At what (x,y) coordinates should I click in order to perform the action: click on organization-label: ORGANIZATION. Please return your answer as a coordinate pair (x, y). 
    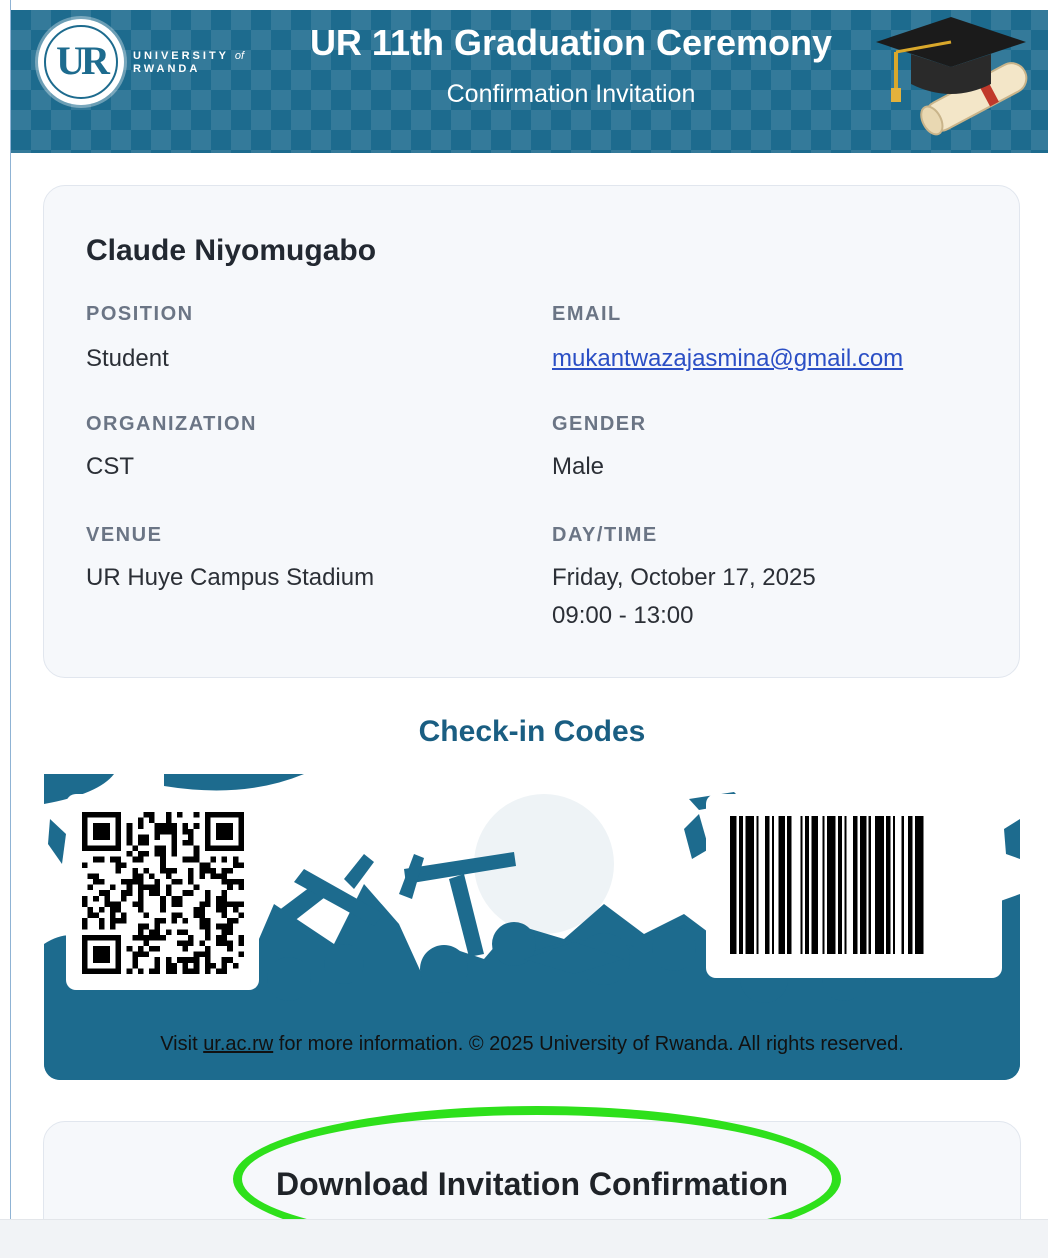
    Looking at the image, I should click on (171, 424).